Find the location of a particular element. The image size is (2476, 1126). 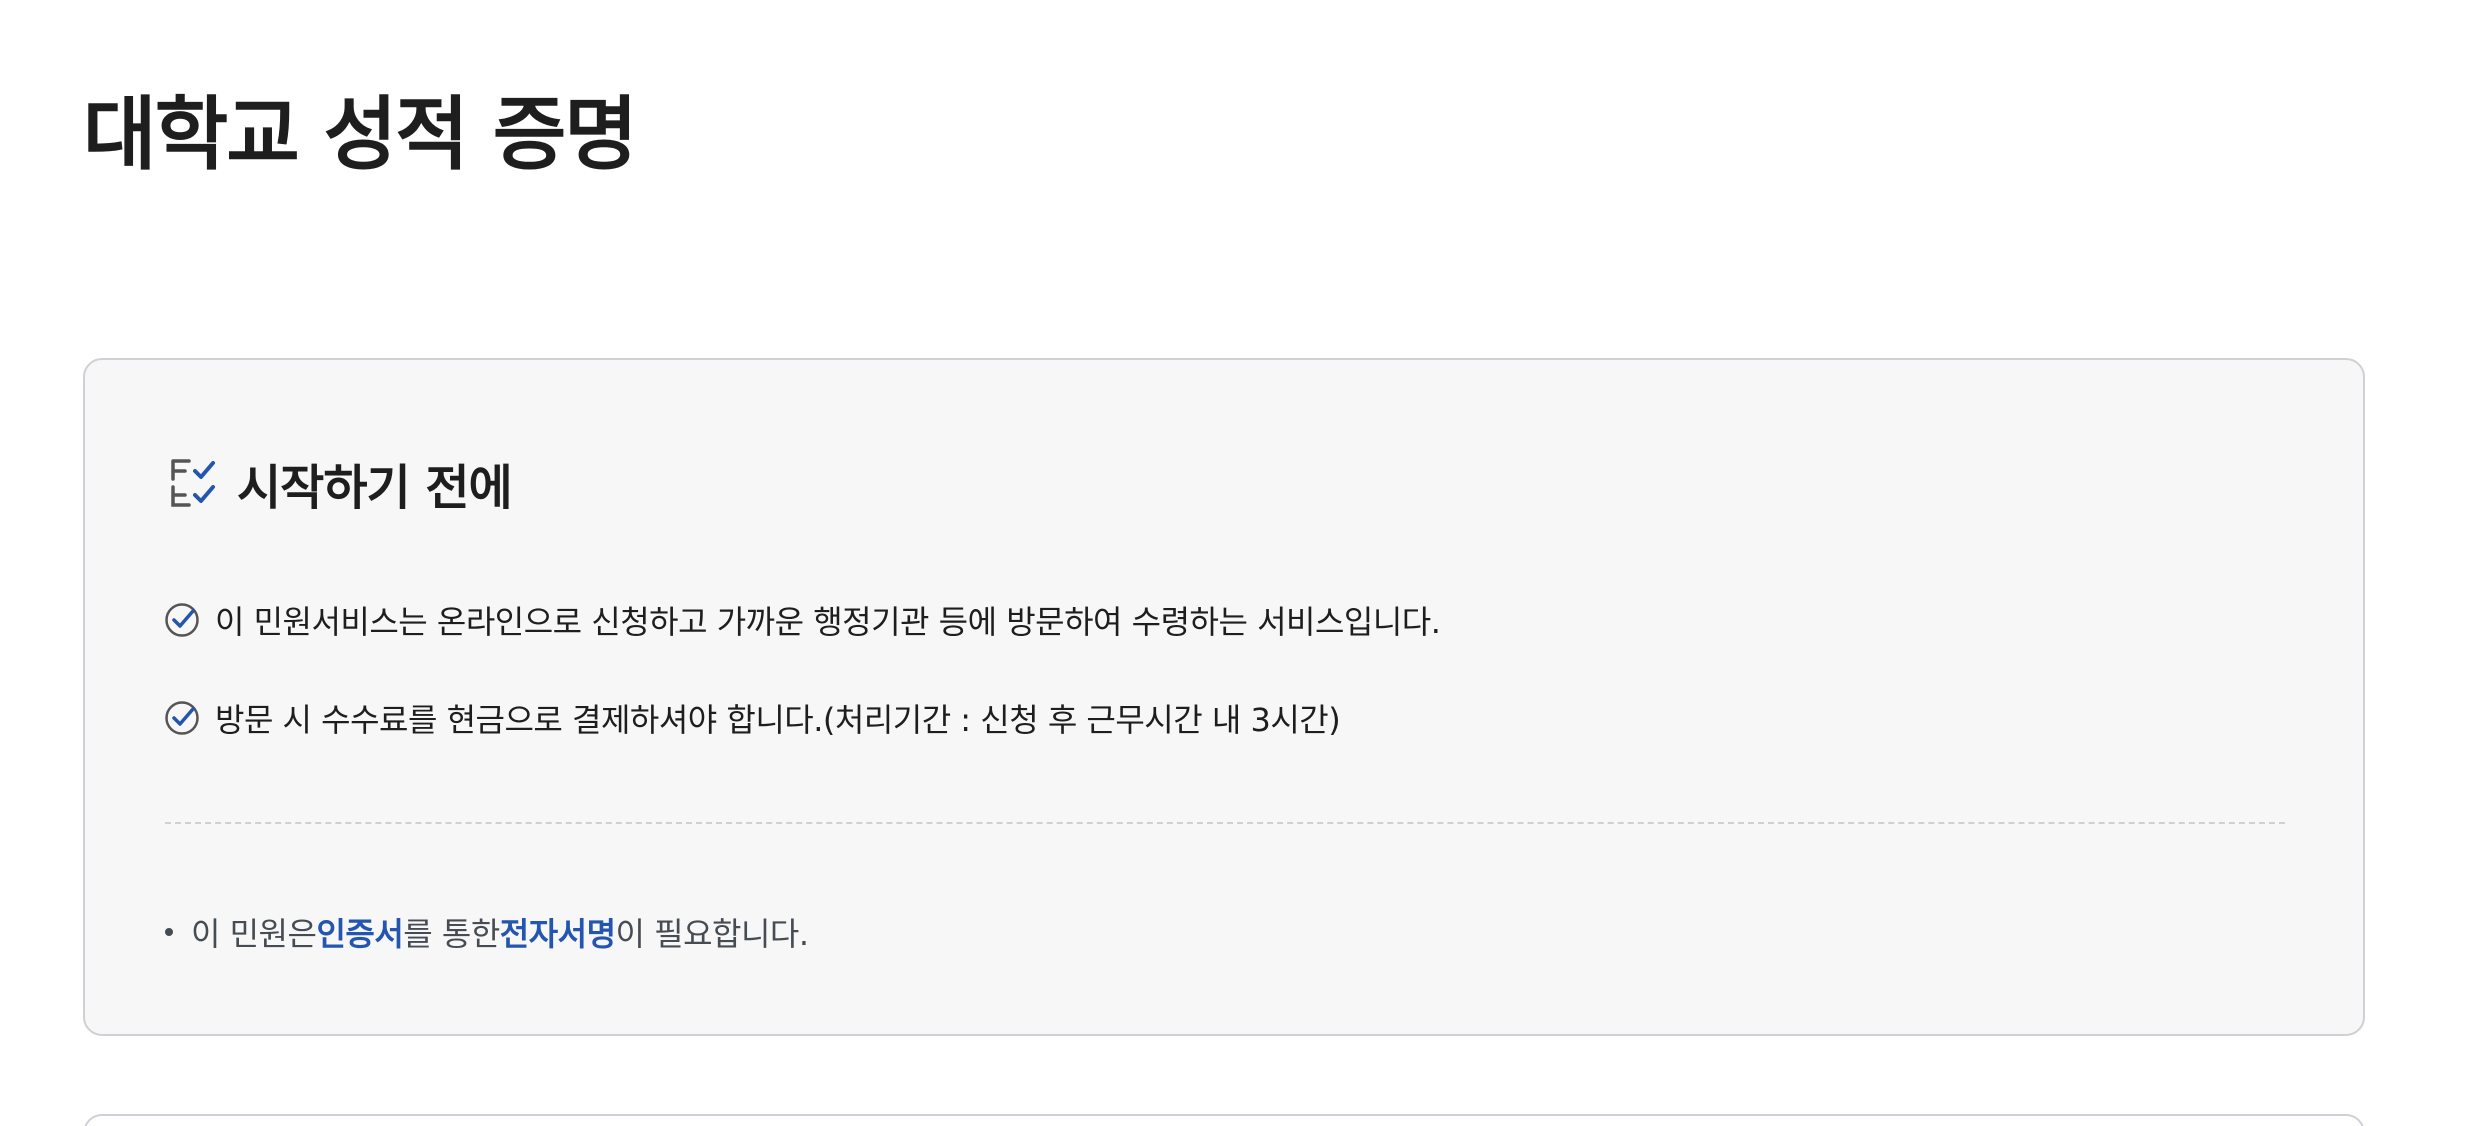

note-emphasis-certificate: 인증서 is located at coordinates (360, 934).